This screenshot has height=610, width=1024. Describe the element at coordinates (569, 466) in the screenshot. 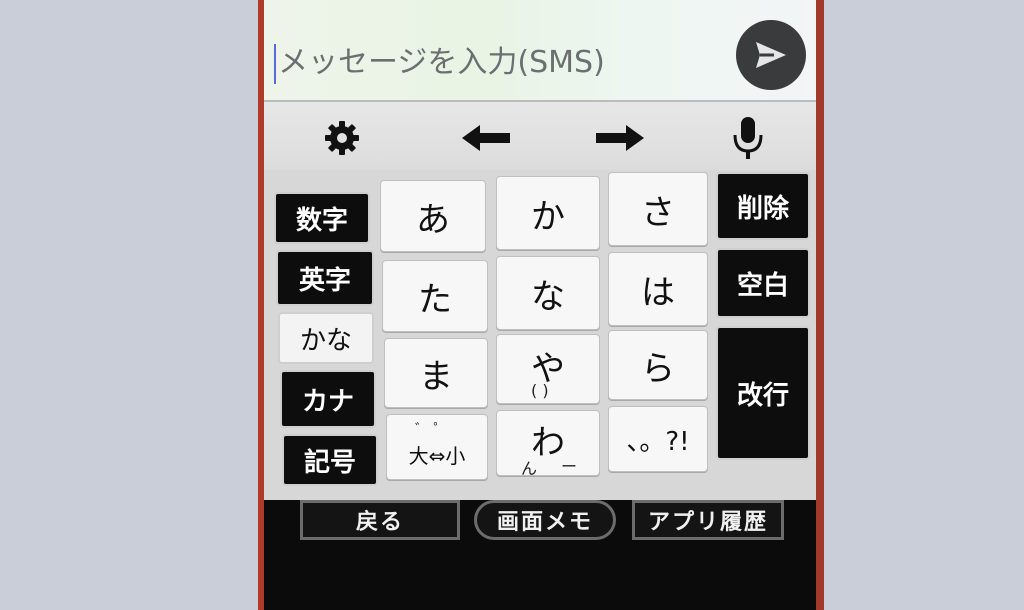

I see `kana-key-wa-sub-dash: ー` at that location.